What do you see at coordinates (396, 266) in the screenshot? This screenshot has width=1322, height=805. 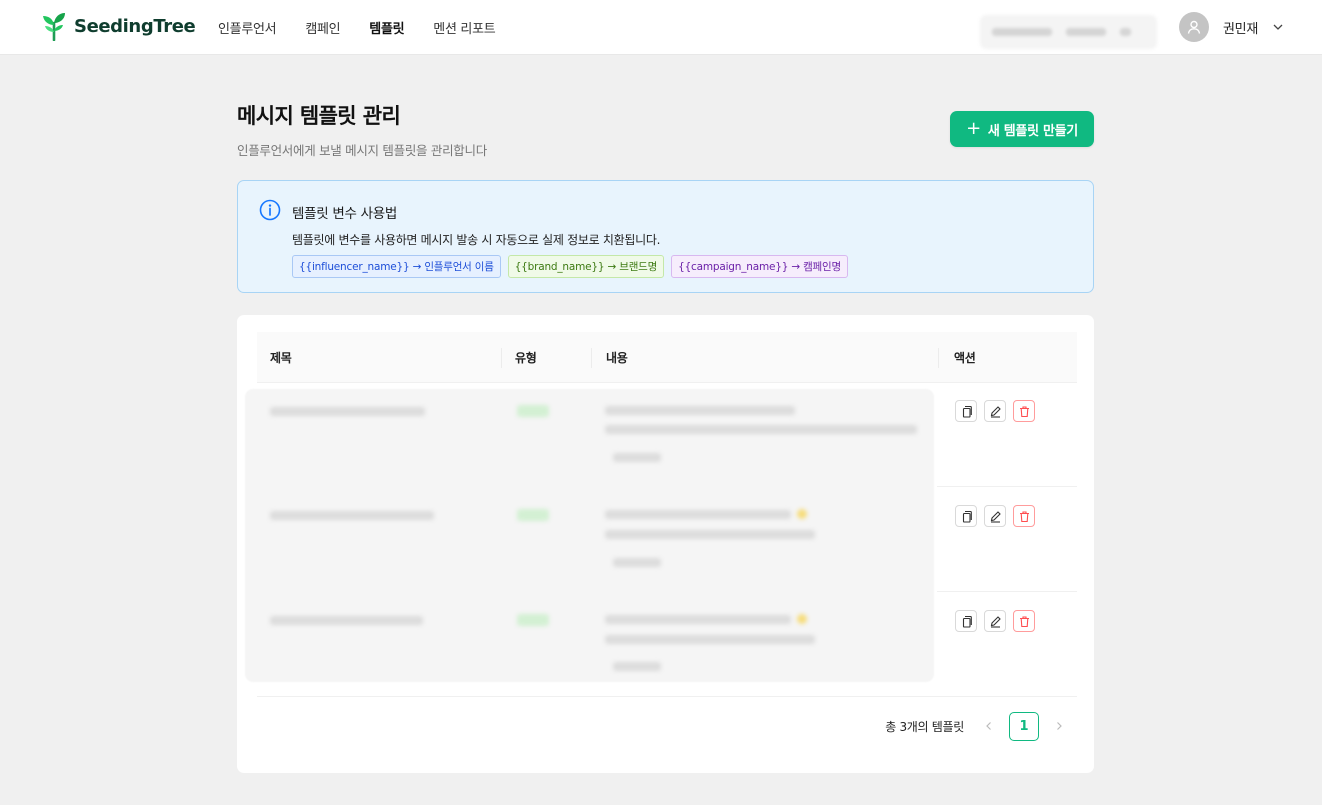 I see `variable-tag-influencer: {{influencer_name}} → 인플루언서 이름` at bounding box center [396, 266].